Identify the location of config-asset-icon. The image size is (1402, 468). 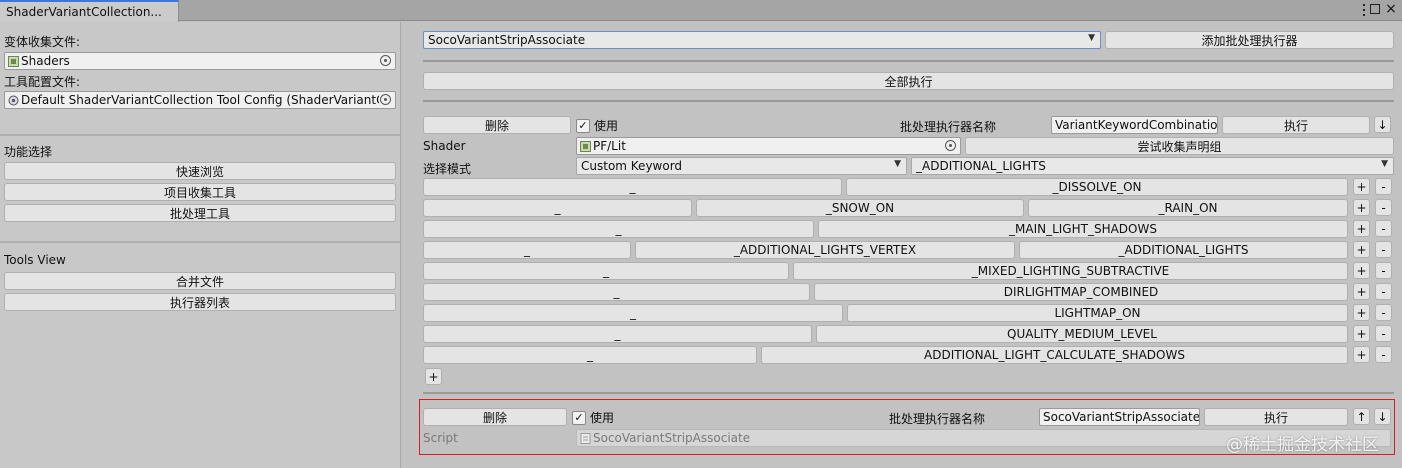
(13, 100).